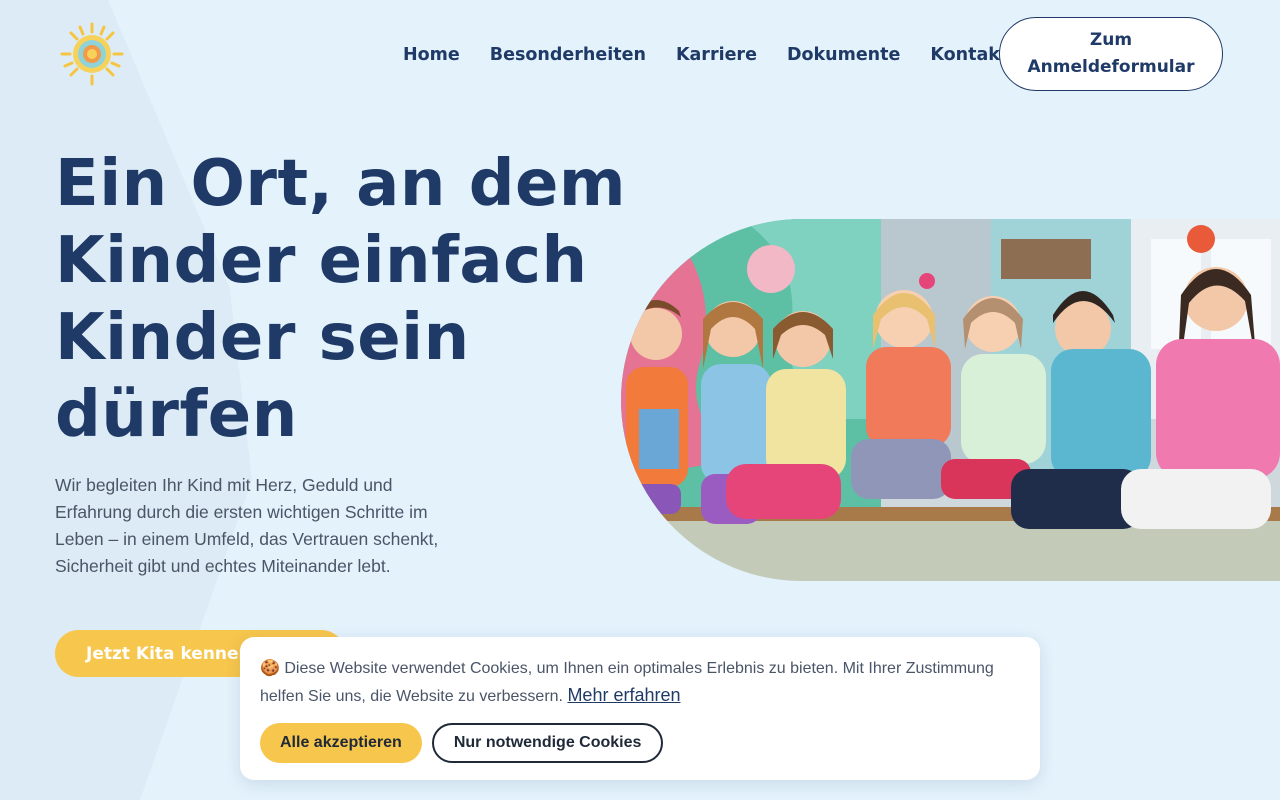  I want to click on nav-home: Home, so click(431, 55).